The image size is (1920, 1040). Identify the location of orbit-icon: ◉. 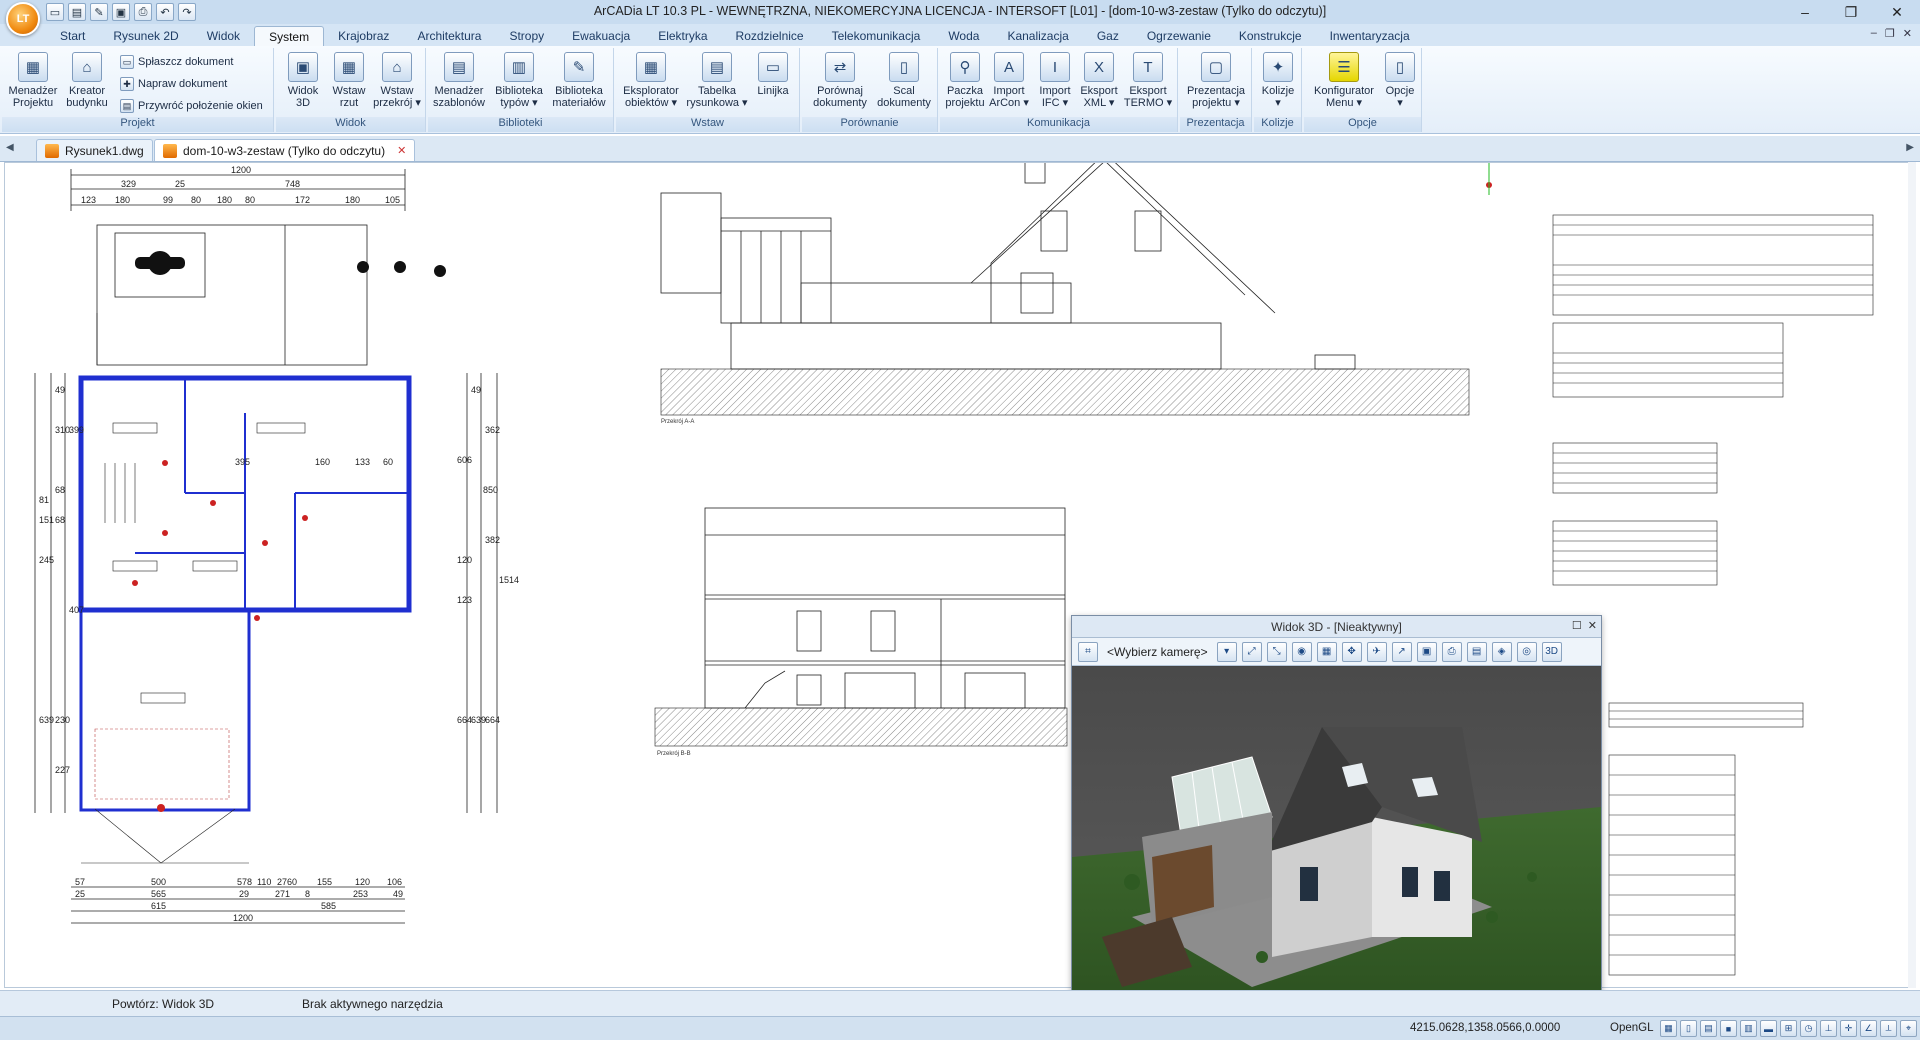
(1301, 651).